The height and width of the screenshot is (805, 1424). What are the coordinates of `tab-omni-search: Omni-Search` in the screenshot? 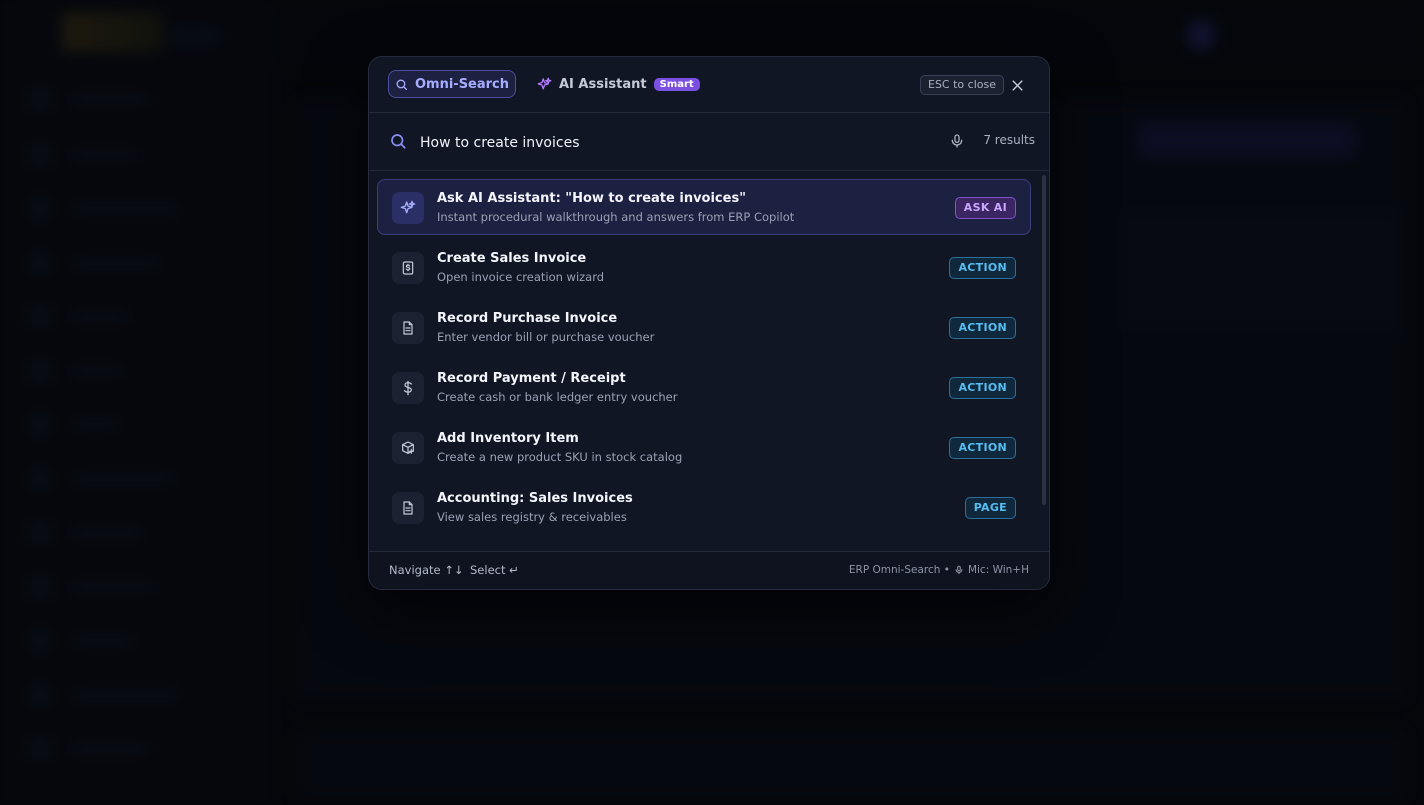 It's located at (452, 84).